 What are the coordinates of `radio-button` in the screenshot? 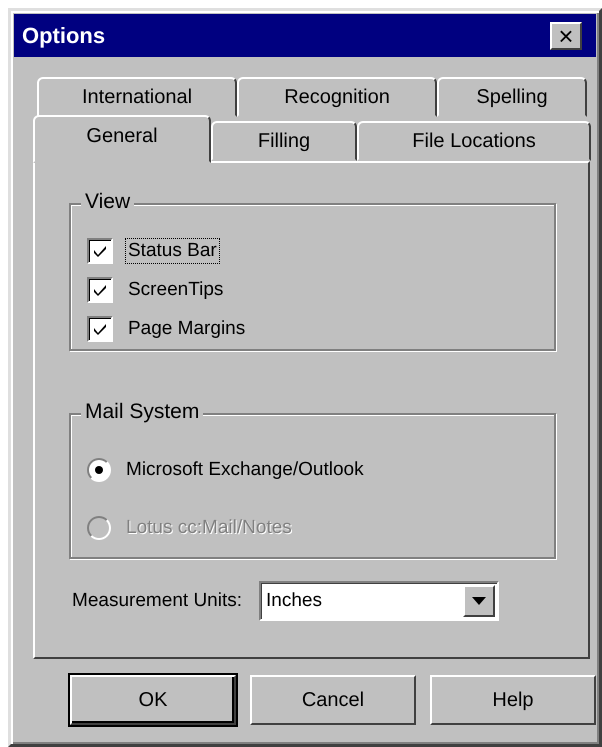 It's located at (99, 470).